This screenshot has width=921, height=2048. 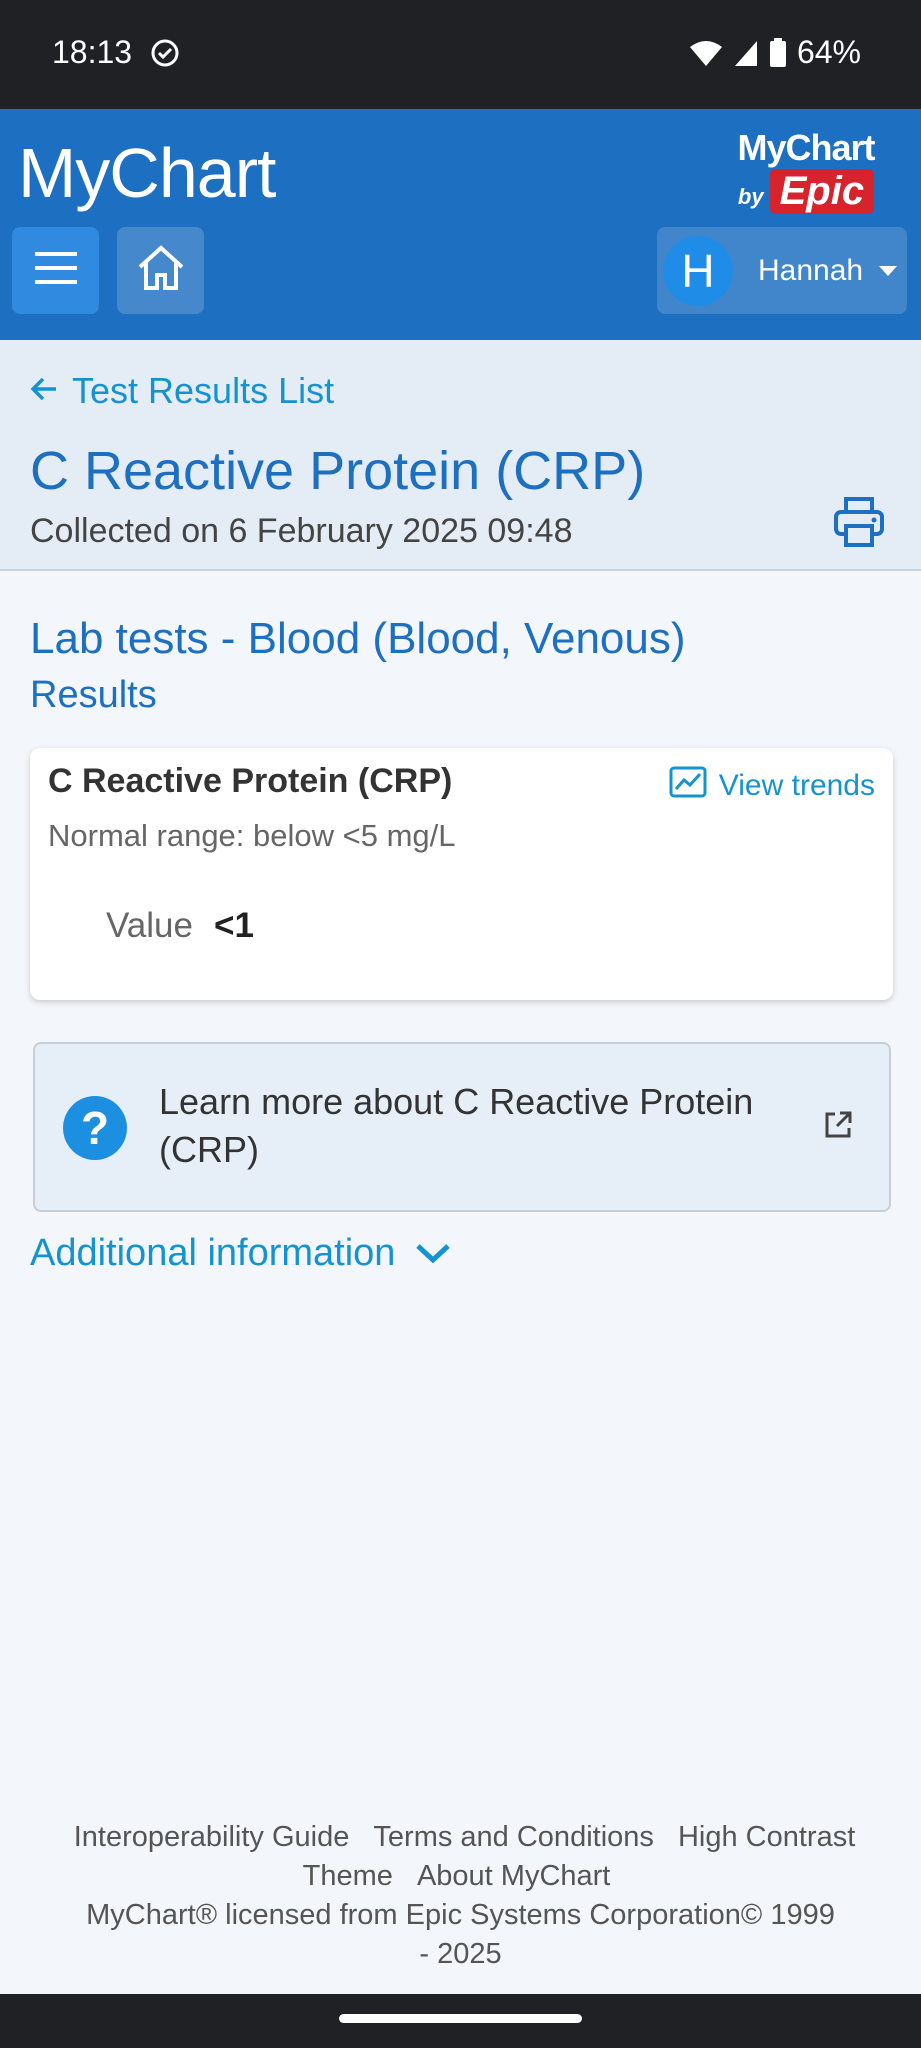 What do you see at coordinates (234, 925) in the screenshot?
I see `result-value: <1` at bounding box center [234, 925].